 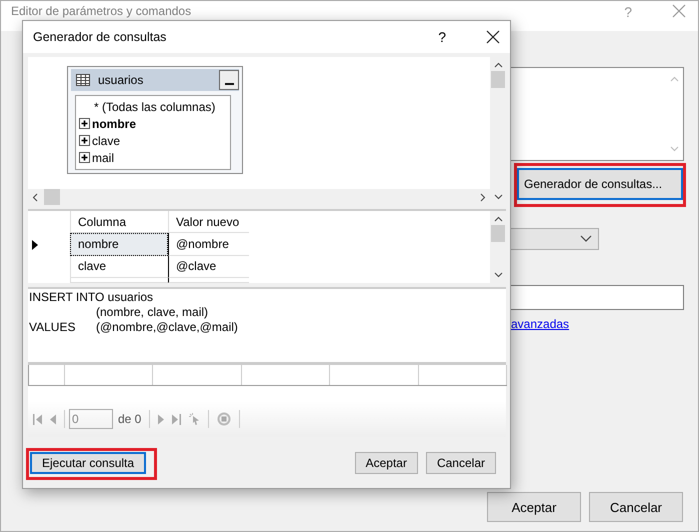 I want to click on grid-cell: @nombre, so click(x=208, y=244).